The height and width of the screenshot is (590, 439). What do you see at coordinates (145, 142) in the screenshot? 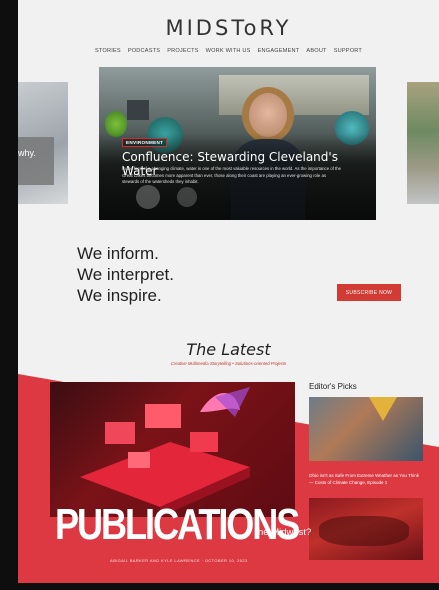
I see `hero-category-tag: ENVIRONMENT` at bounding box center [145, 142].